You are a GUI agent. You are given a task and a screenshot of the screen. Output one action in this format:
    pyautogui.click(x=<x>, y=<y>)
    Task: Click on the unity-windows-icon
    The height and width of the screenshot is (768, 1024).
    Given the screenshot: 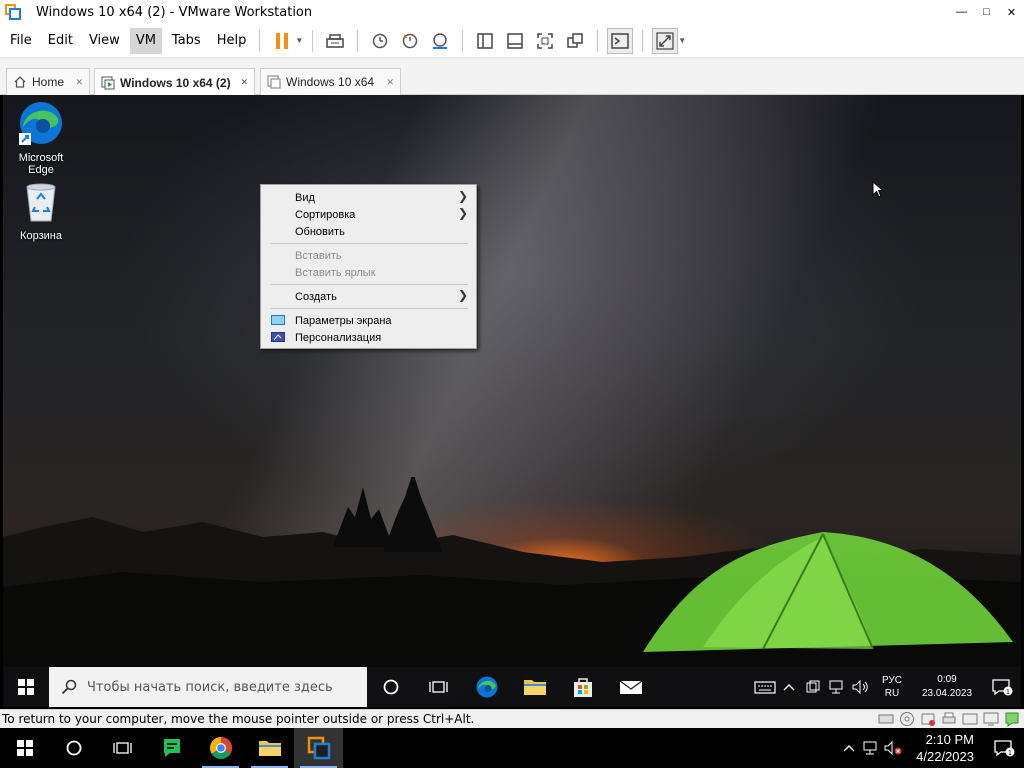 What is the action you would take?
    pyautogui.click(x=575, y=40)
    